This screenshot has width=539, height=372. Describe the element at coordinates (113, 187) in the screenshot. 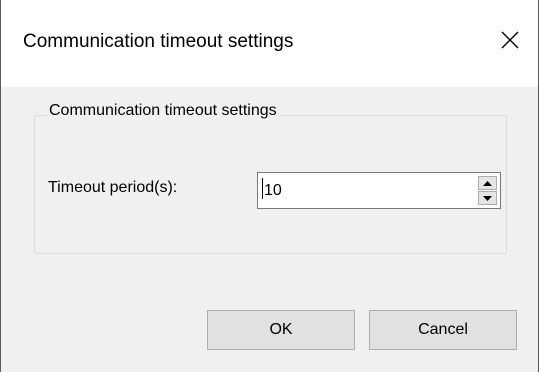

I see `timeout-period-label: Timeout period(s):` at that location.